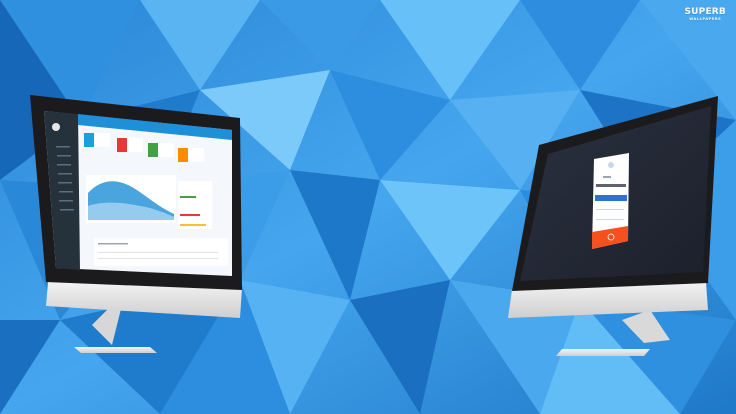 The width and height of the screenshot is (736, 414). Describe the element at coordinates (610, 201) in the screenshot. I see `login-card` at that location.